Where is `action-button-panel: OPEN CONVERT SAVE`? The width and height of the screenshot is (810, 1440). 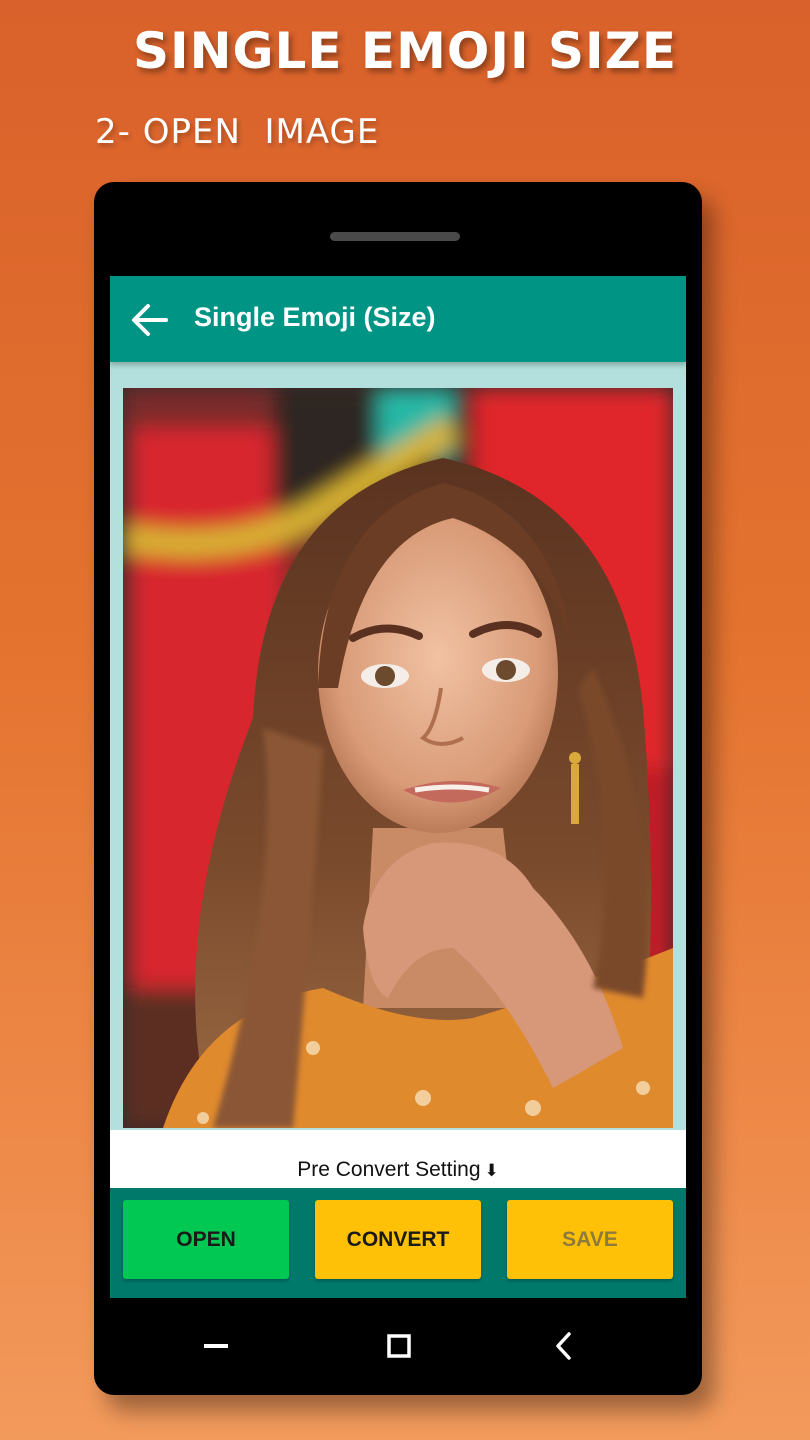 action-button-panel: OPEN CONVERT SAVE is located at coordinates (398, 1243).